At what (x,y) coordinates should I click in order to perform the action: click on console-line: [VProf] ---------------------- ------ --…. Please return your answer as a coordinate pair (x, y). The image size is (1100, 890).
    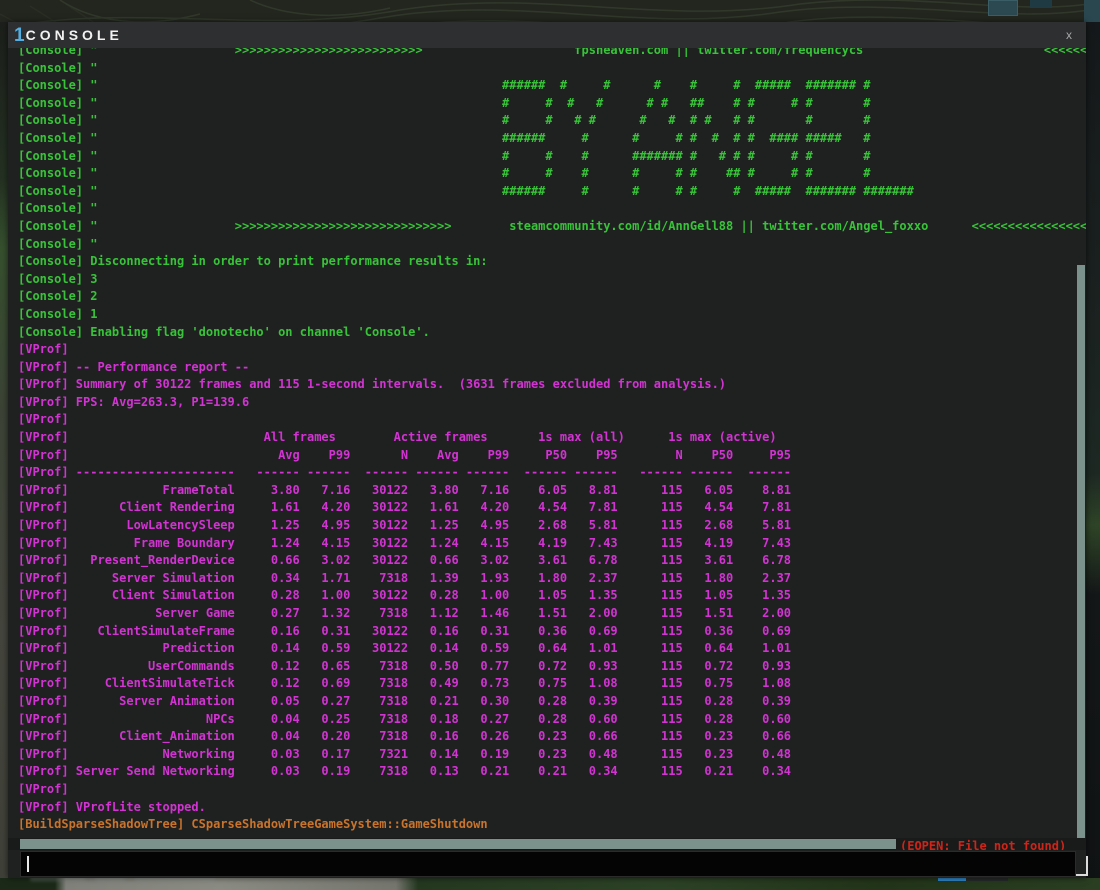
    Looking at the image, I should click on (405, 472).